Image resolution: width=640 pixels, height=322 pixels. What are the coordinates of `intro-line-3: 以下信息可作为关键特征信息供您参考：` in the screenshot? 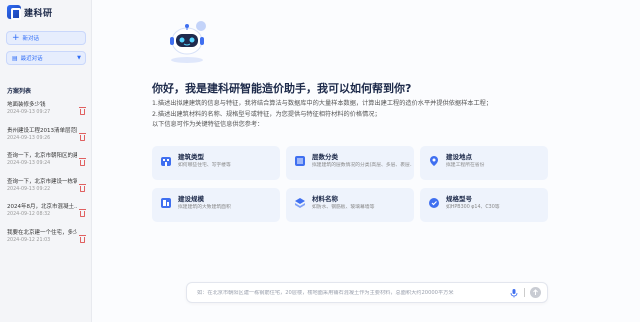 It's located at (208, 124).